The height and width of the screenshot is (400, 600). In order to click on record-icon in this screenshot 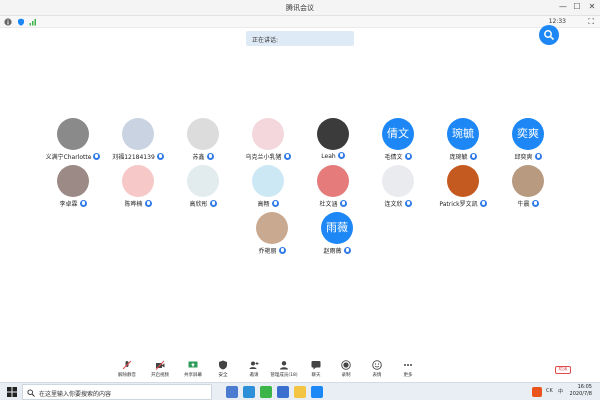, I will do `click(346, 365)`.